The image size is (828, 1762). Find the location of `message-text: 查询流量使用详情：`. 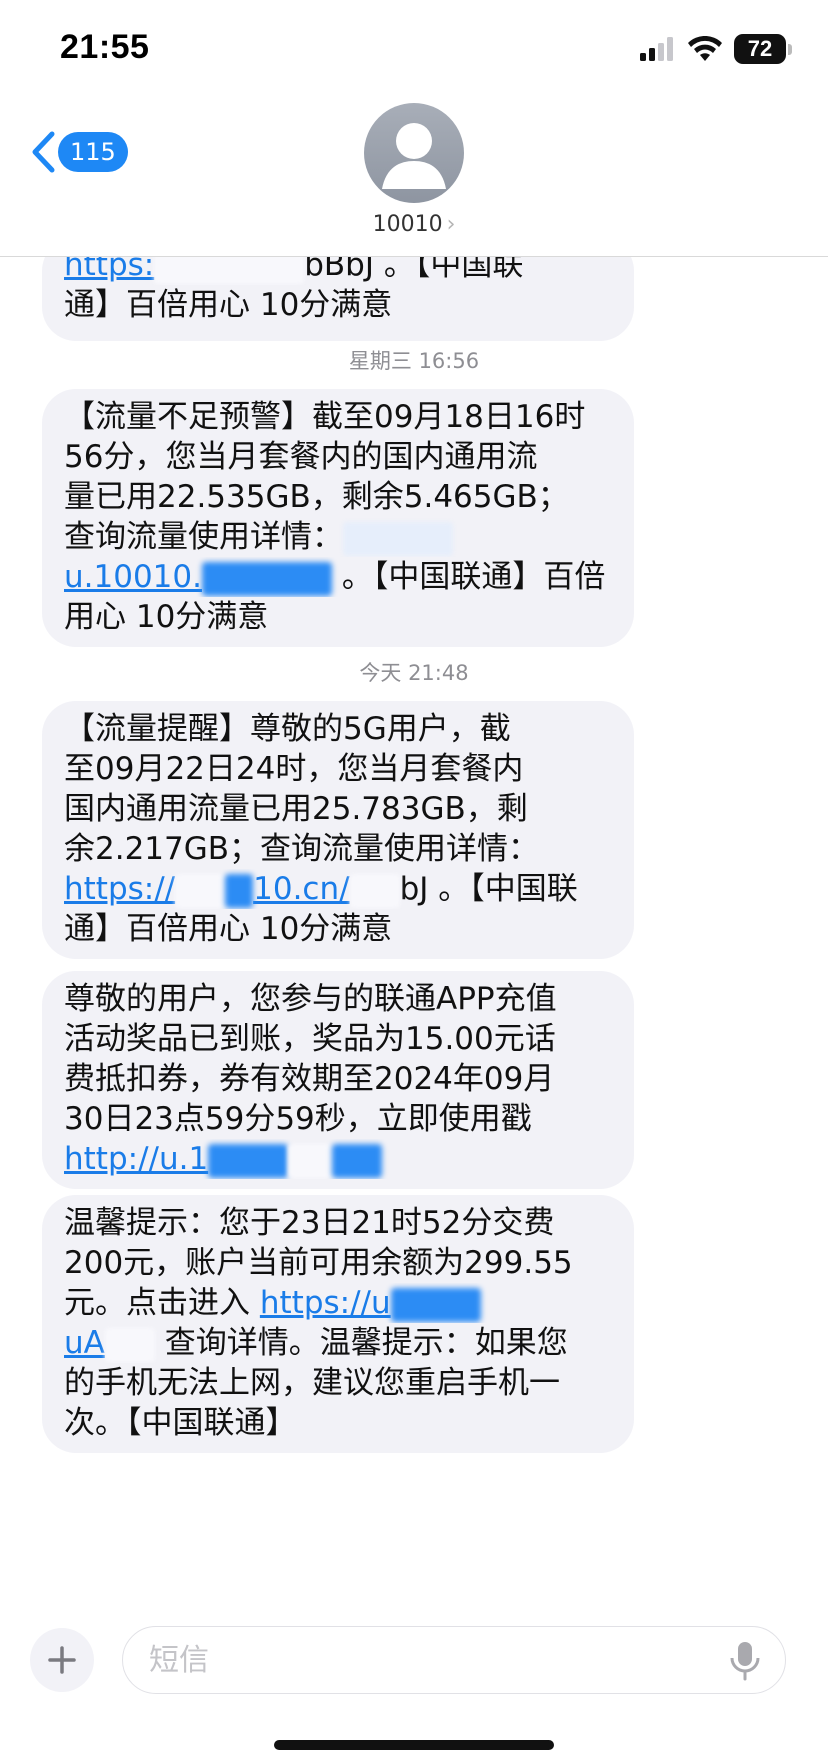

message-text: 查询流量使用详情： is located at coordinates (203, 537).